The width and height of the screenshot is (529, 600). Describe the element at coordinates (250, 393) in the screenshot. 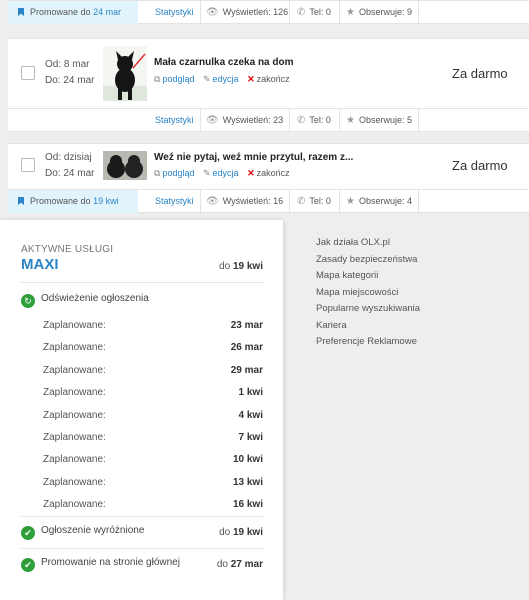

I see `schedule-date: 1 kwi` at that location.